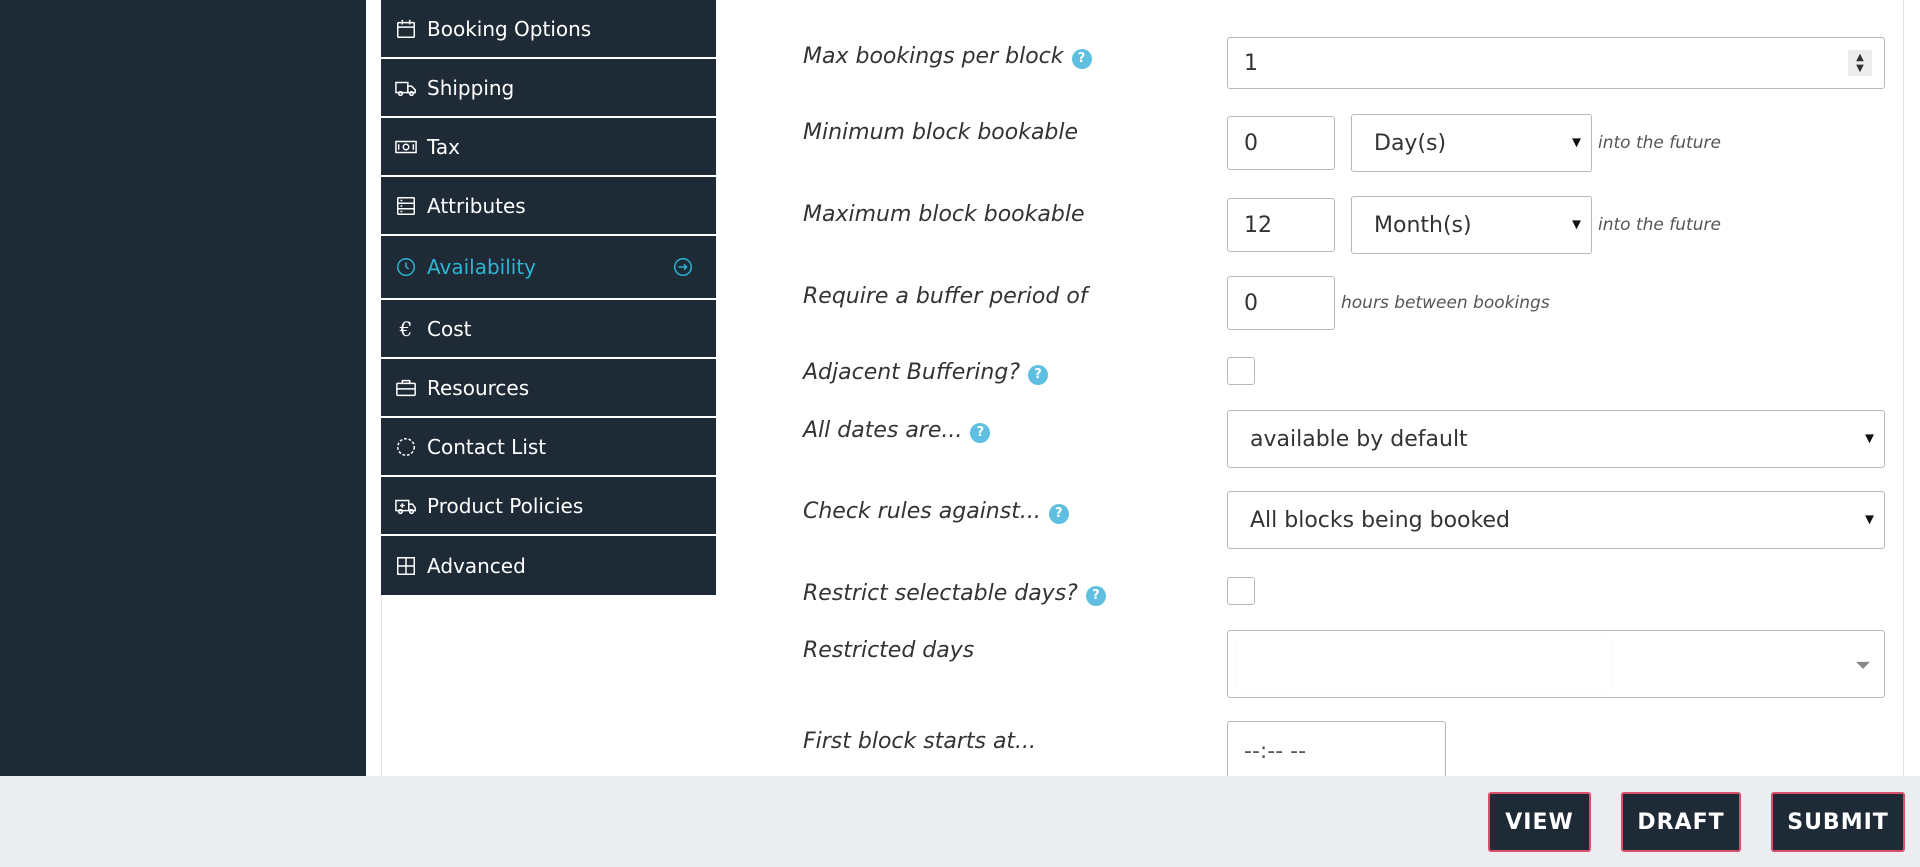  I want to click on min-bookable-unit-select: Day(s), so click(1471, 143).